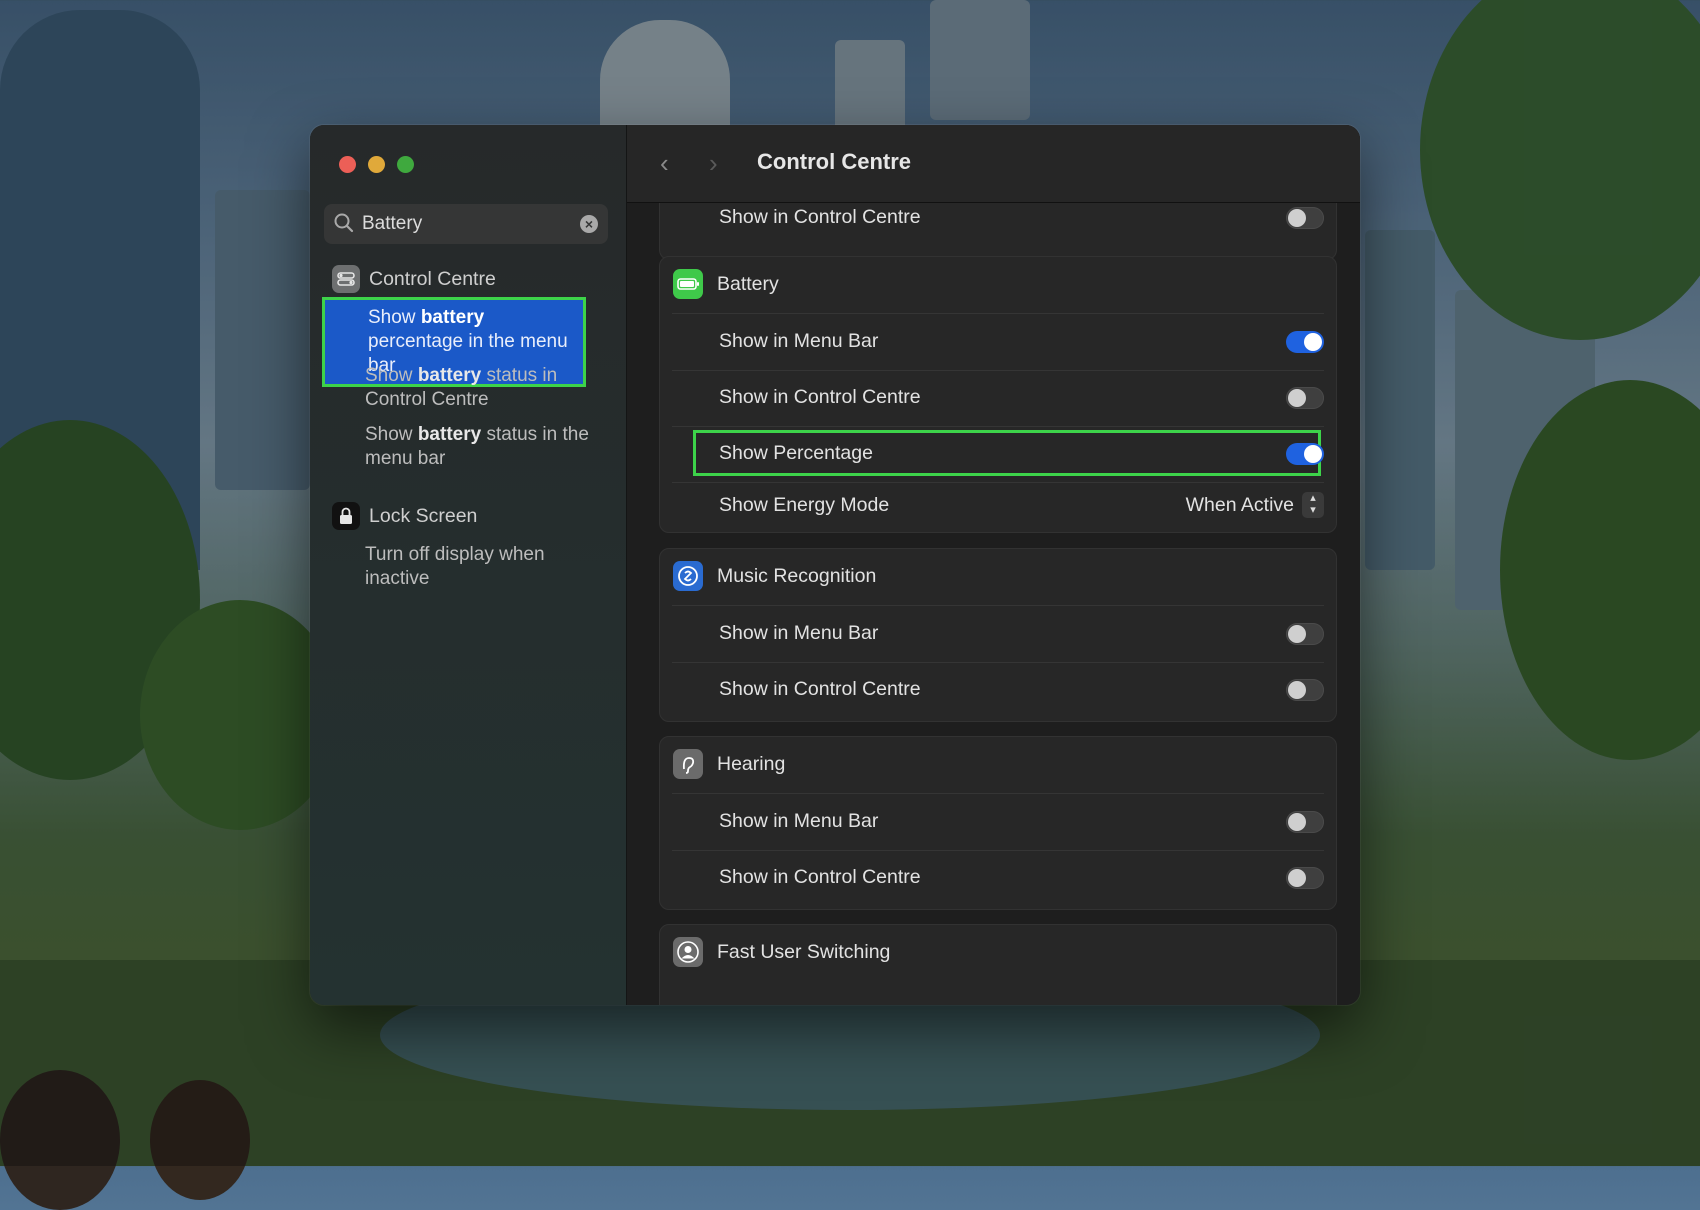 This screenshot has width=1700, height=1210. What do you see at coordinates (1305, 454) in the screenshot?
I see `show-percentage-toggle` at bounding box center [1305, 454].